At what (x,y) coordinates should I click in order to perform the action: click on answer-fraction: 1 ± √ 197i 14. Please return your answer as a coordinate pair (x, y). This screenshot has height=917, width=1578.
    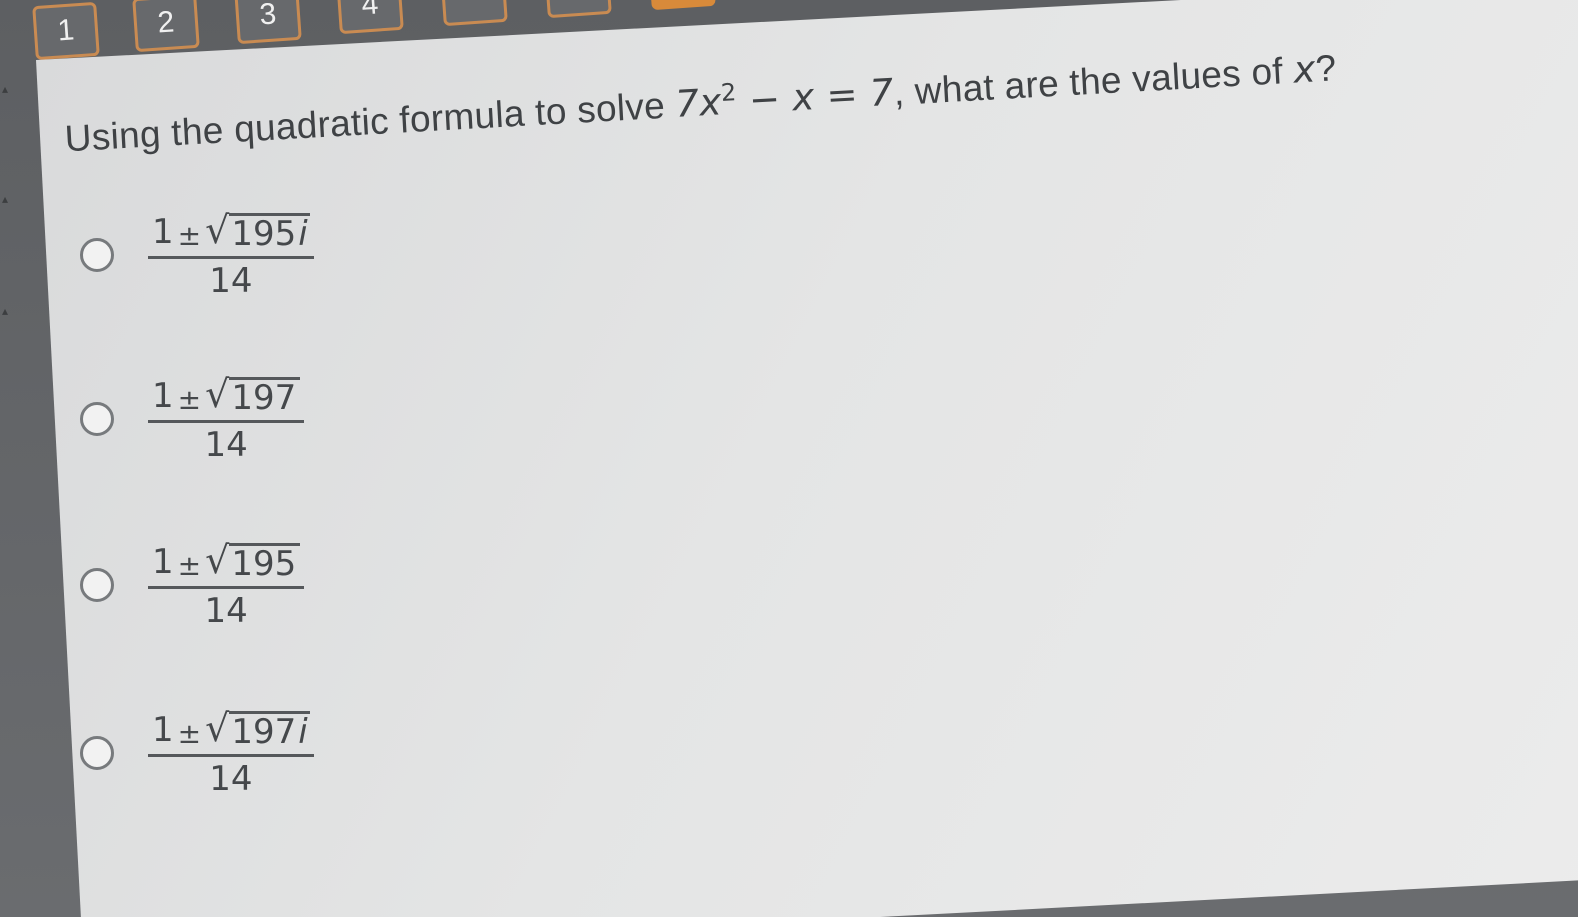
    Looking at the image, I should click on (231, 752).